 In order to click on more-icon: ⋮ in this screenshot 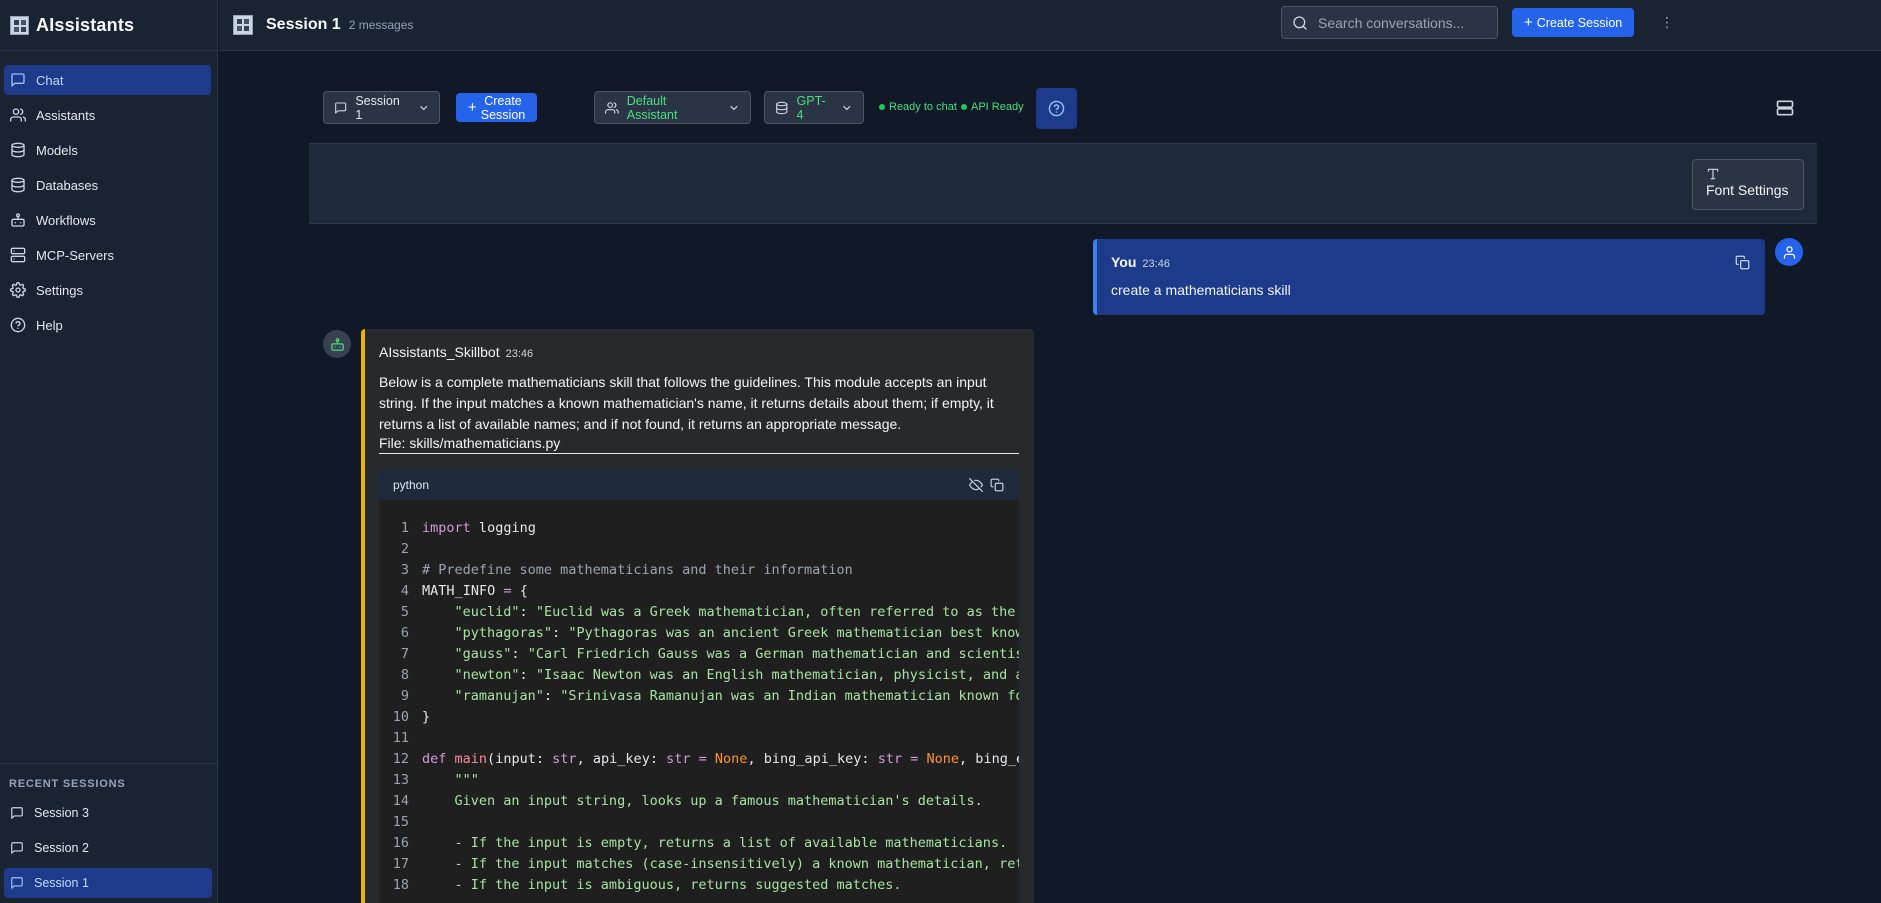, I will do `click(1667, 22)`.